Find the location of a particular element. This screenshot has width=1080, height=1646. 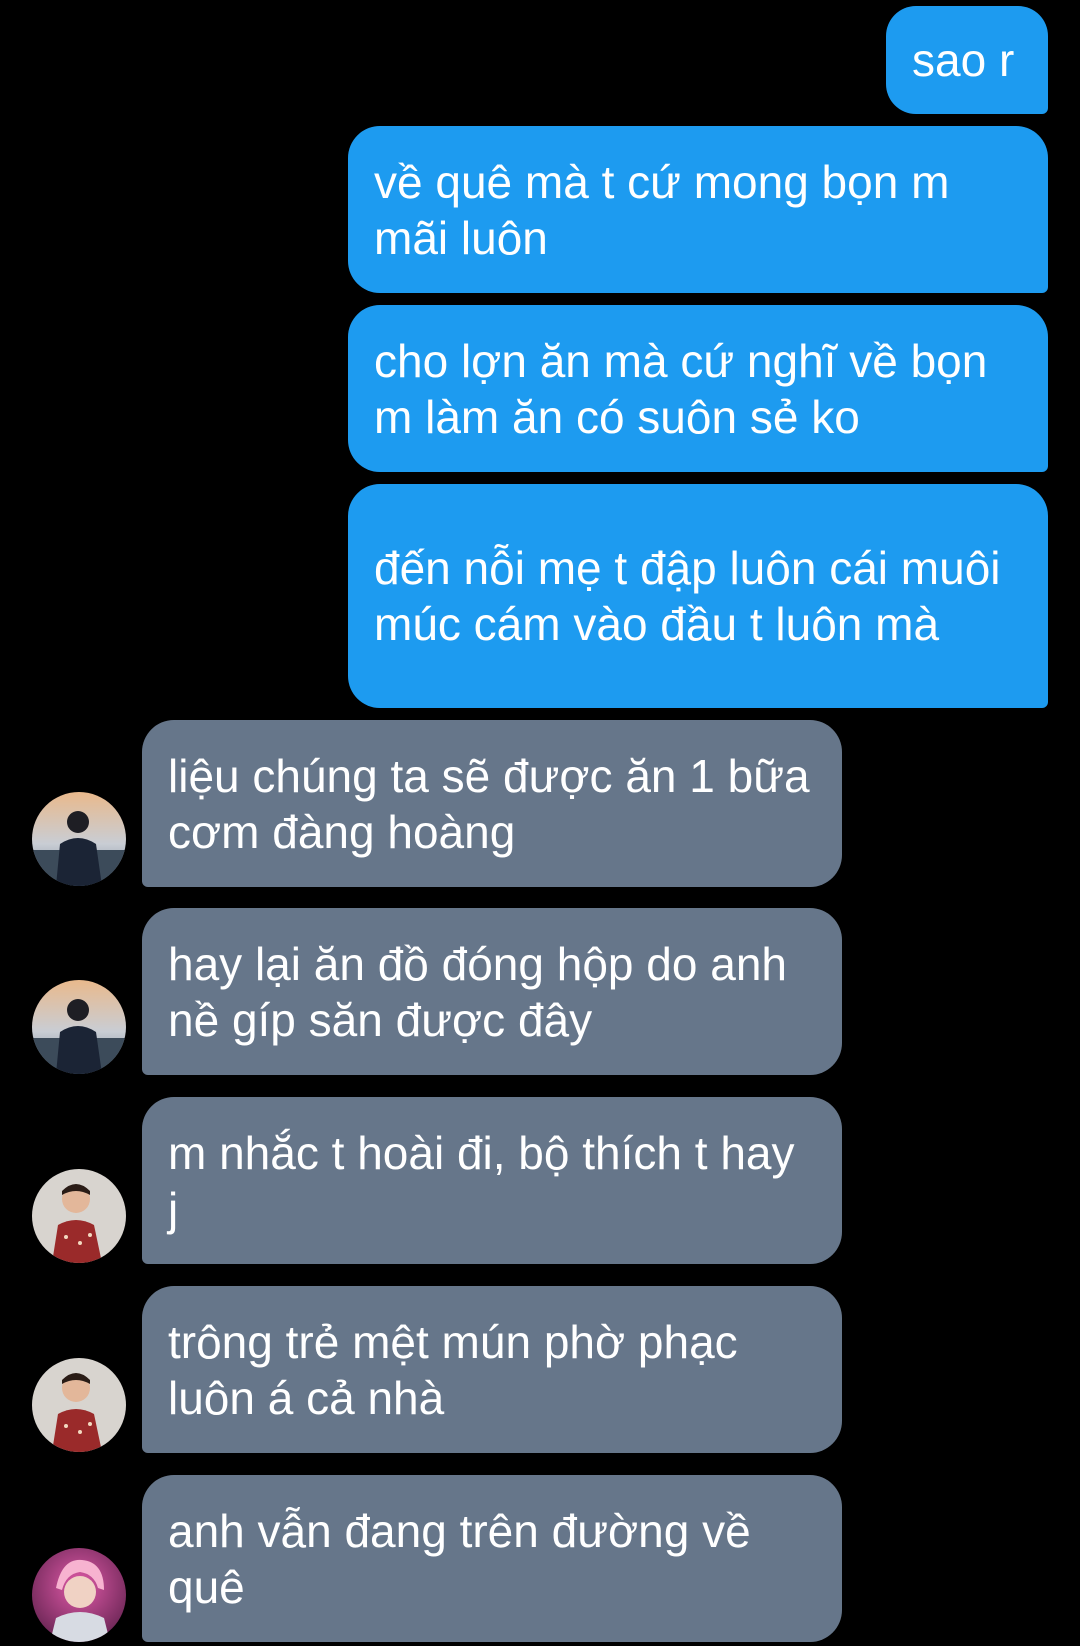

incoming-message: anh vẫn đang trên đường về quê is located at coordinates (492, 1558).